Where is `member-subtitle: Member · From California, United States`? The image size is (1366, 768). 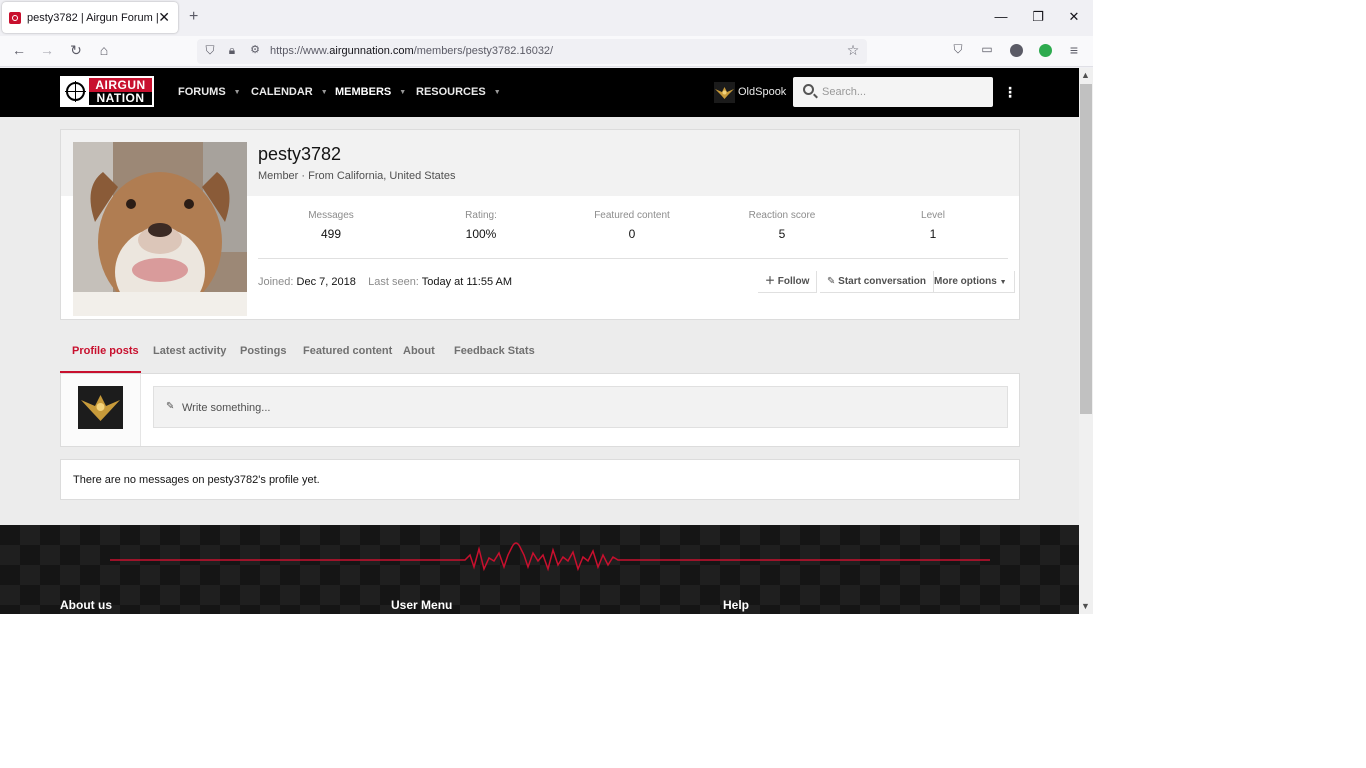 member-subtitle: Member · From California, United States is located at coordinates (357, 176).